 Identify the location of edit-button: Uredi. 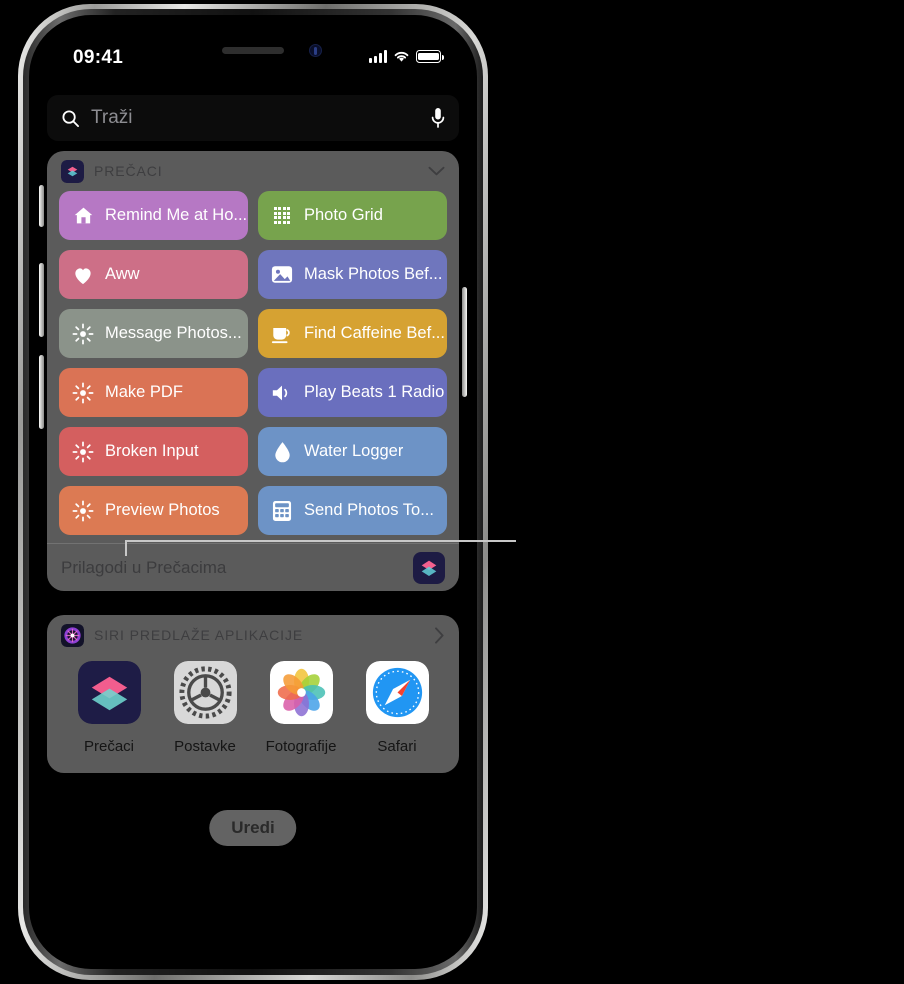
(253, 828).